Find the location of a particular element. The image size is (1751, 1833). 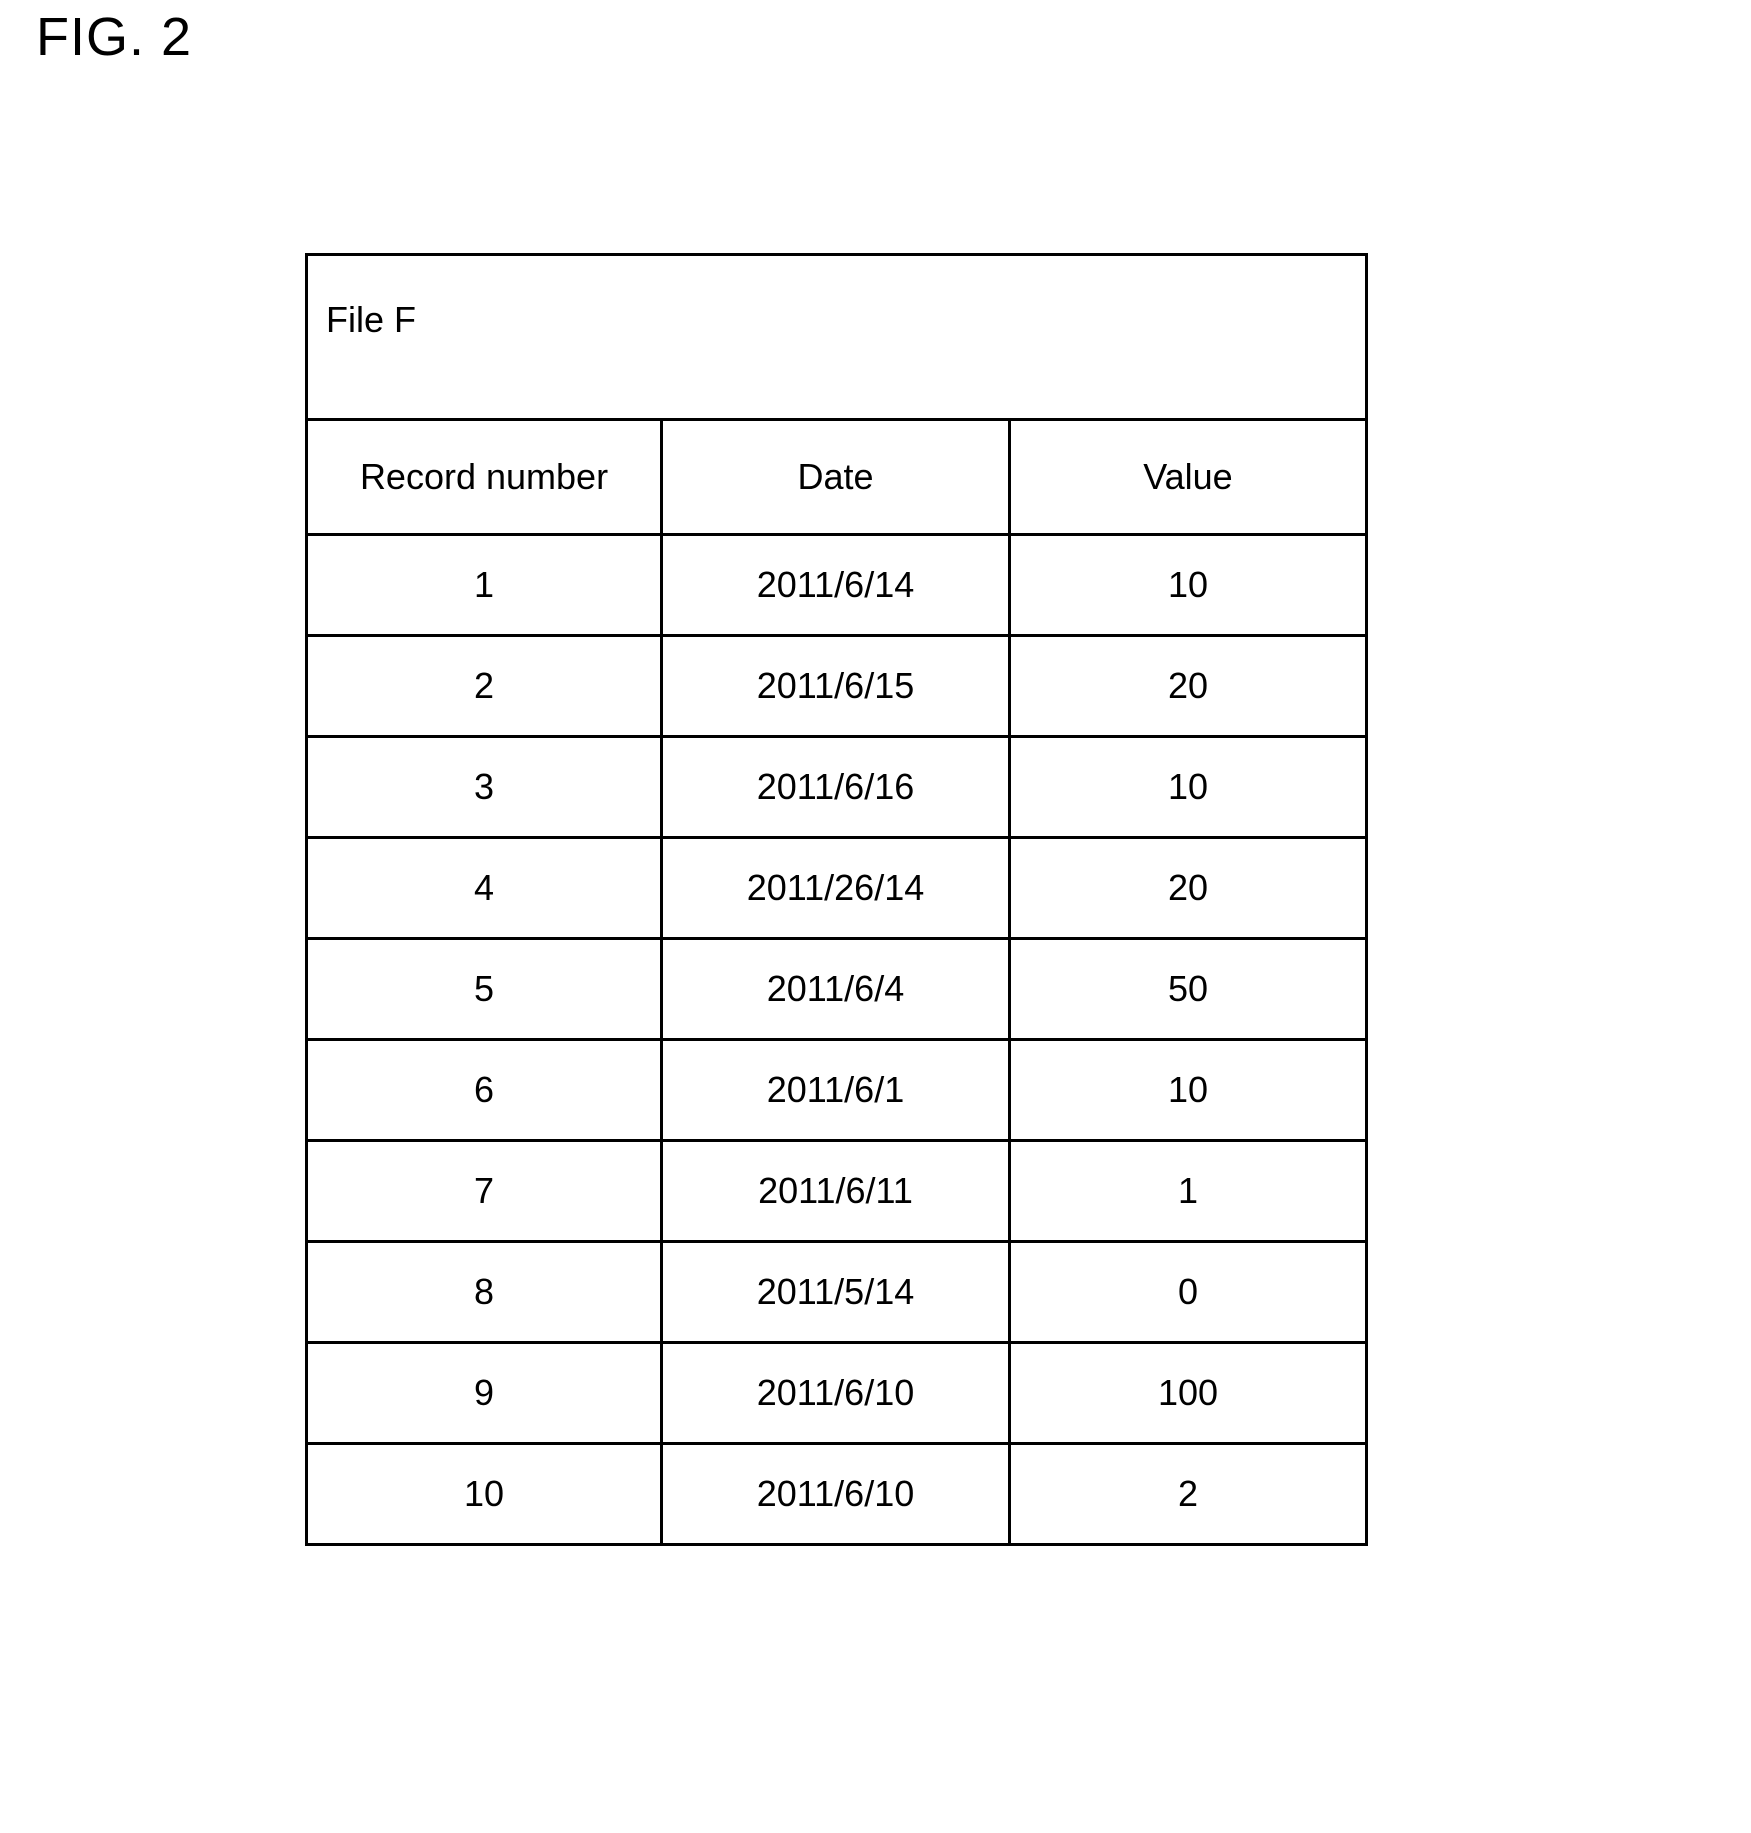

cell-record-number: 2 is located at coordinates (484, 686).